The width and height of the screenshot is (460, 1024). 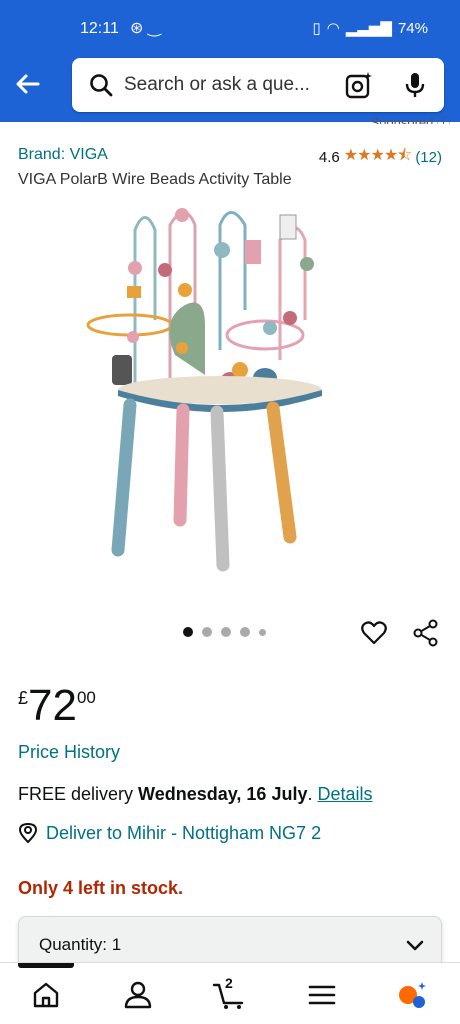 I want to click on delivery-date: Wednesday, 16 July, so click(x=223, y=794).